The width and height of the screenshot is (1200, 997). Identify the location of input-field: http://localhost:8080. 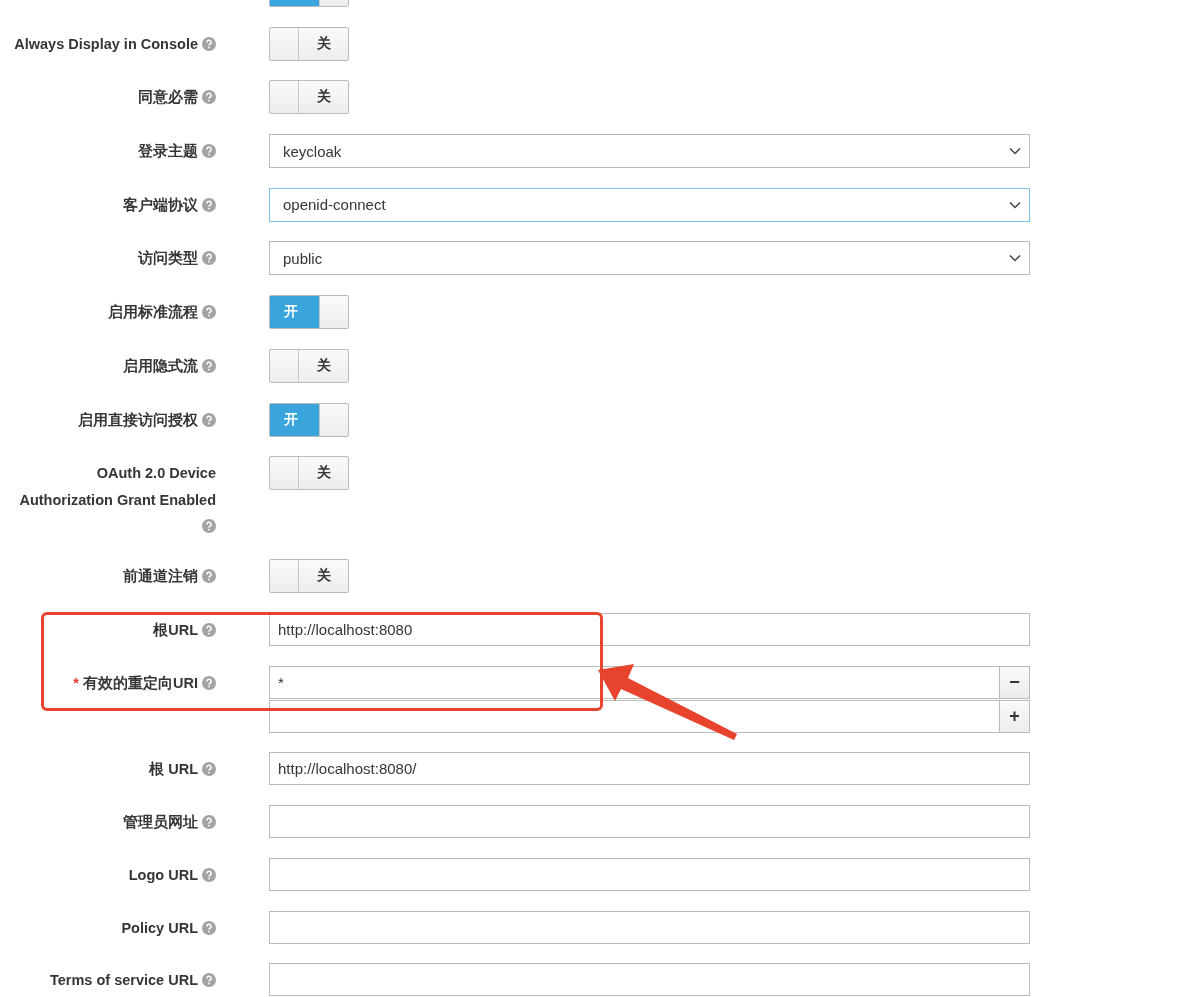
(649, 630).